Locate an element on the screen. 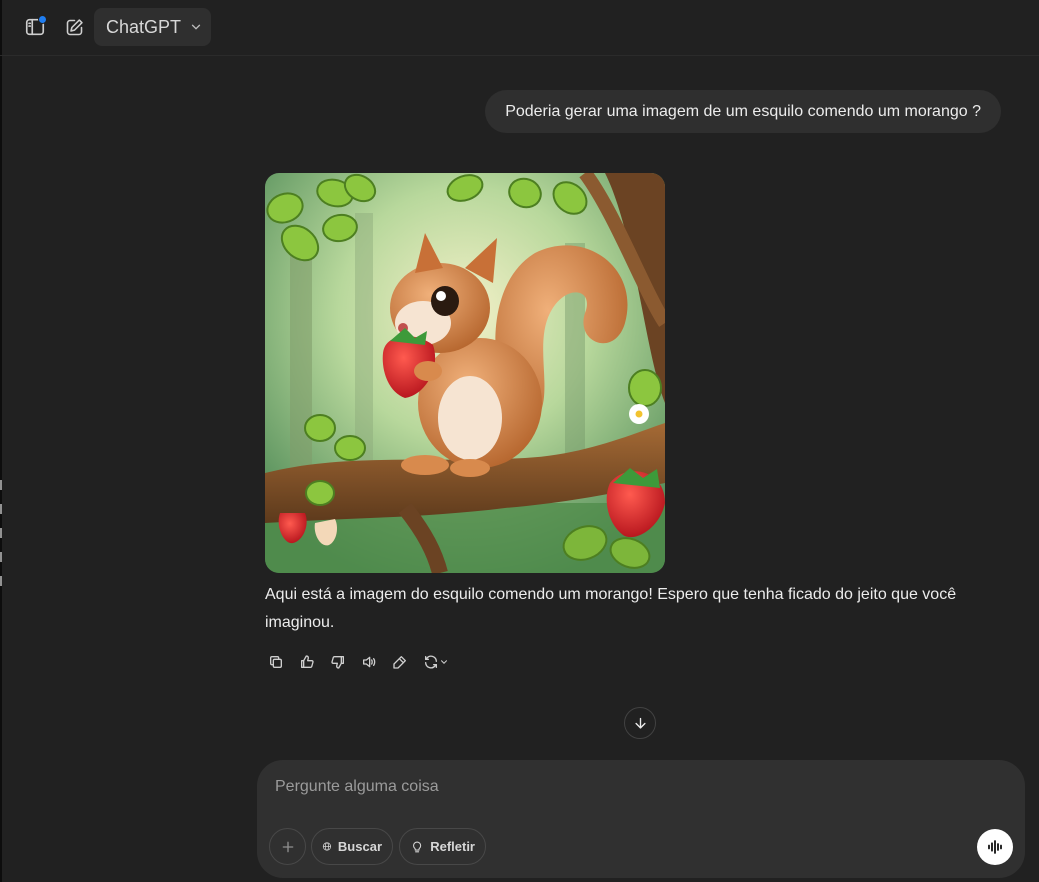 Image resolution: width=1039 pixels, height=882 pixels. edit-in-canvas-button is located at coordinates (400, 662).